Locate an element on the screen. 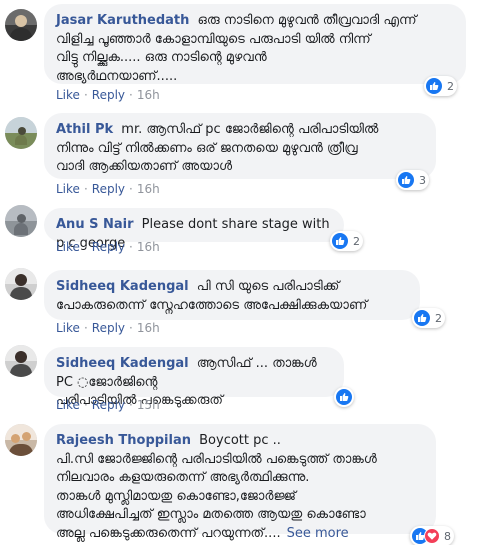  comment-author: Rajeesh Thoppilan is located at coordinates (123, 440).